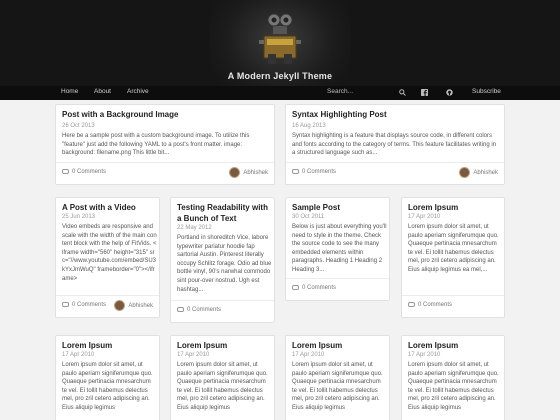 The image size is (560, 420). What do you see at coordinates (339, 114) in the screenshot?
I see `post-title: Syntax Highlighting Post` at bounding box center [339, 114].